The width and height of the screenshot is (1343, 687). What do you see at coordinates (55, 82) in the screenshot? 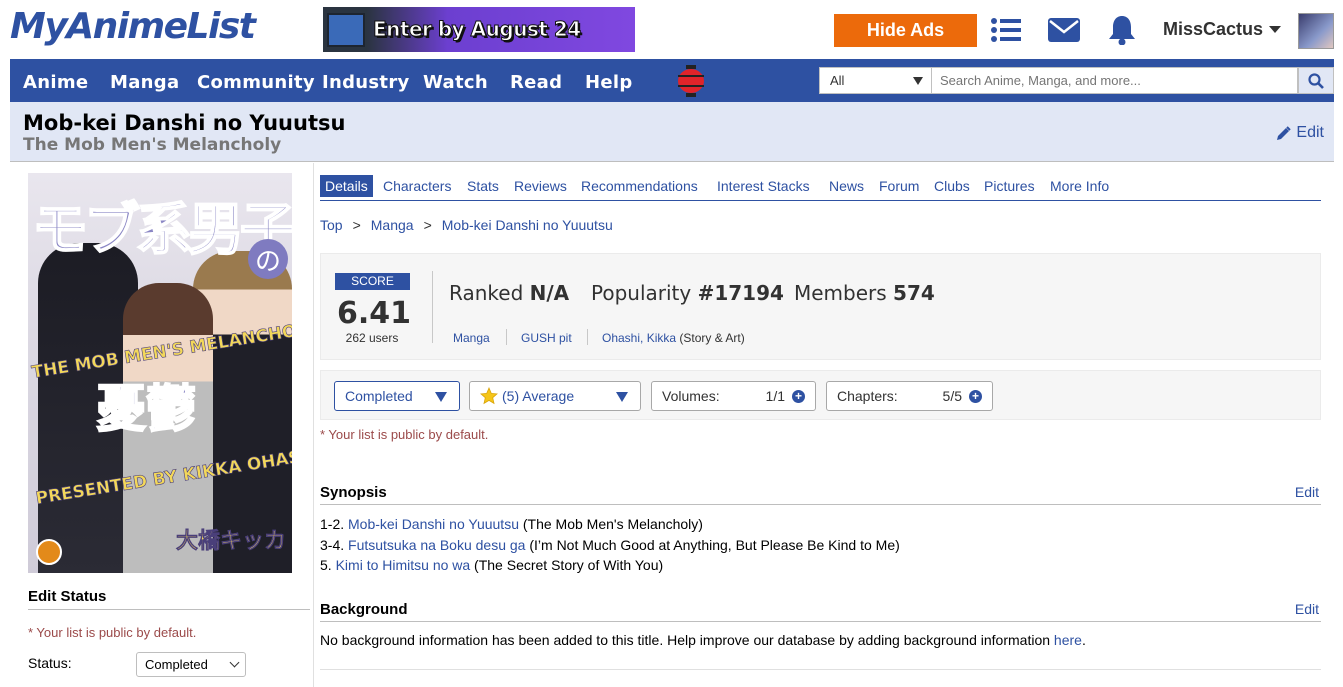
I see `nav-anime: Anime` at bounding box center [55, 82].